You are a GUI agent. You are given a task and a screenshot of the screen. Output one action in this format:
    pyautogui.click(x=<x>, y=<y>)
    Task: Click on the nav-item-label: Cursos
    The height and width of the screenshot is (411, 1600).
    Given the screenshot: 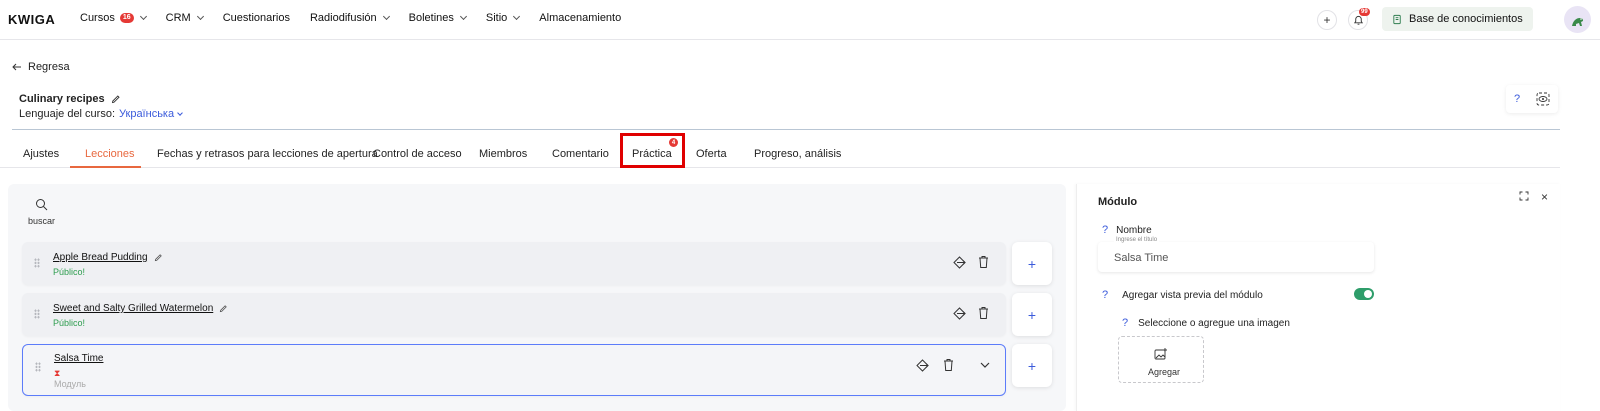 What is the action you would take?
    pyautogui.click(x=97, y=18)
    